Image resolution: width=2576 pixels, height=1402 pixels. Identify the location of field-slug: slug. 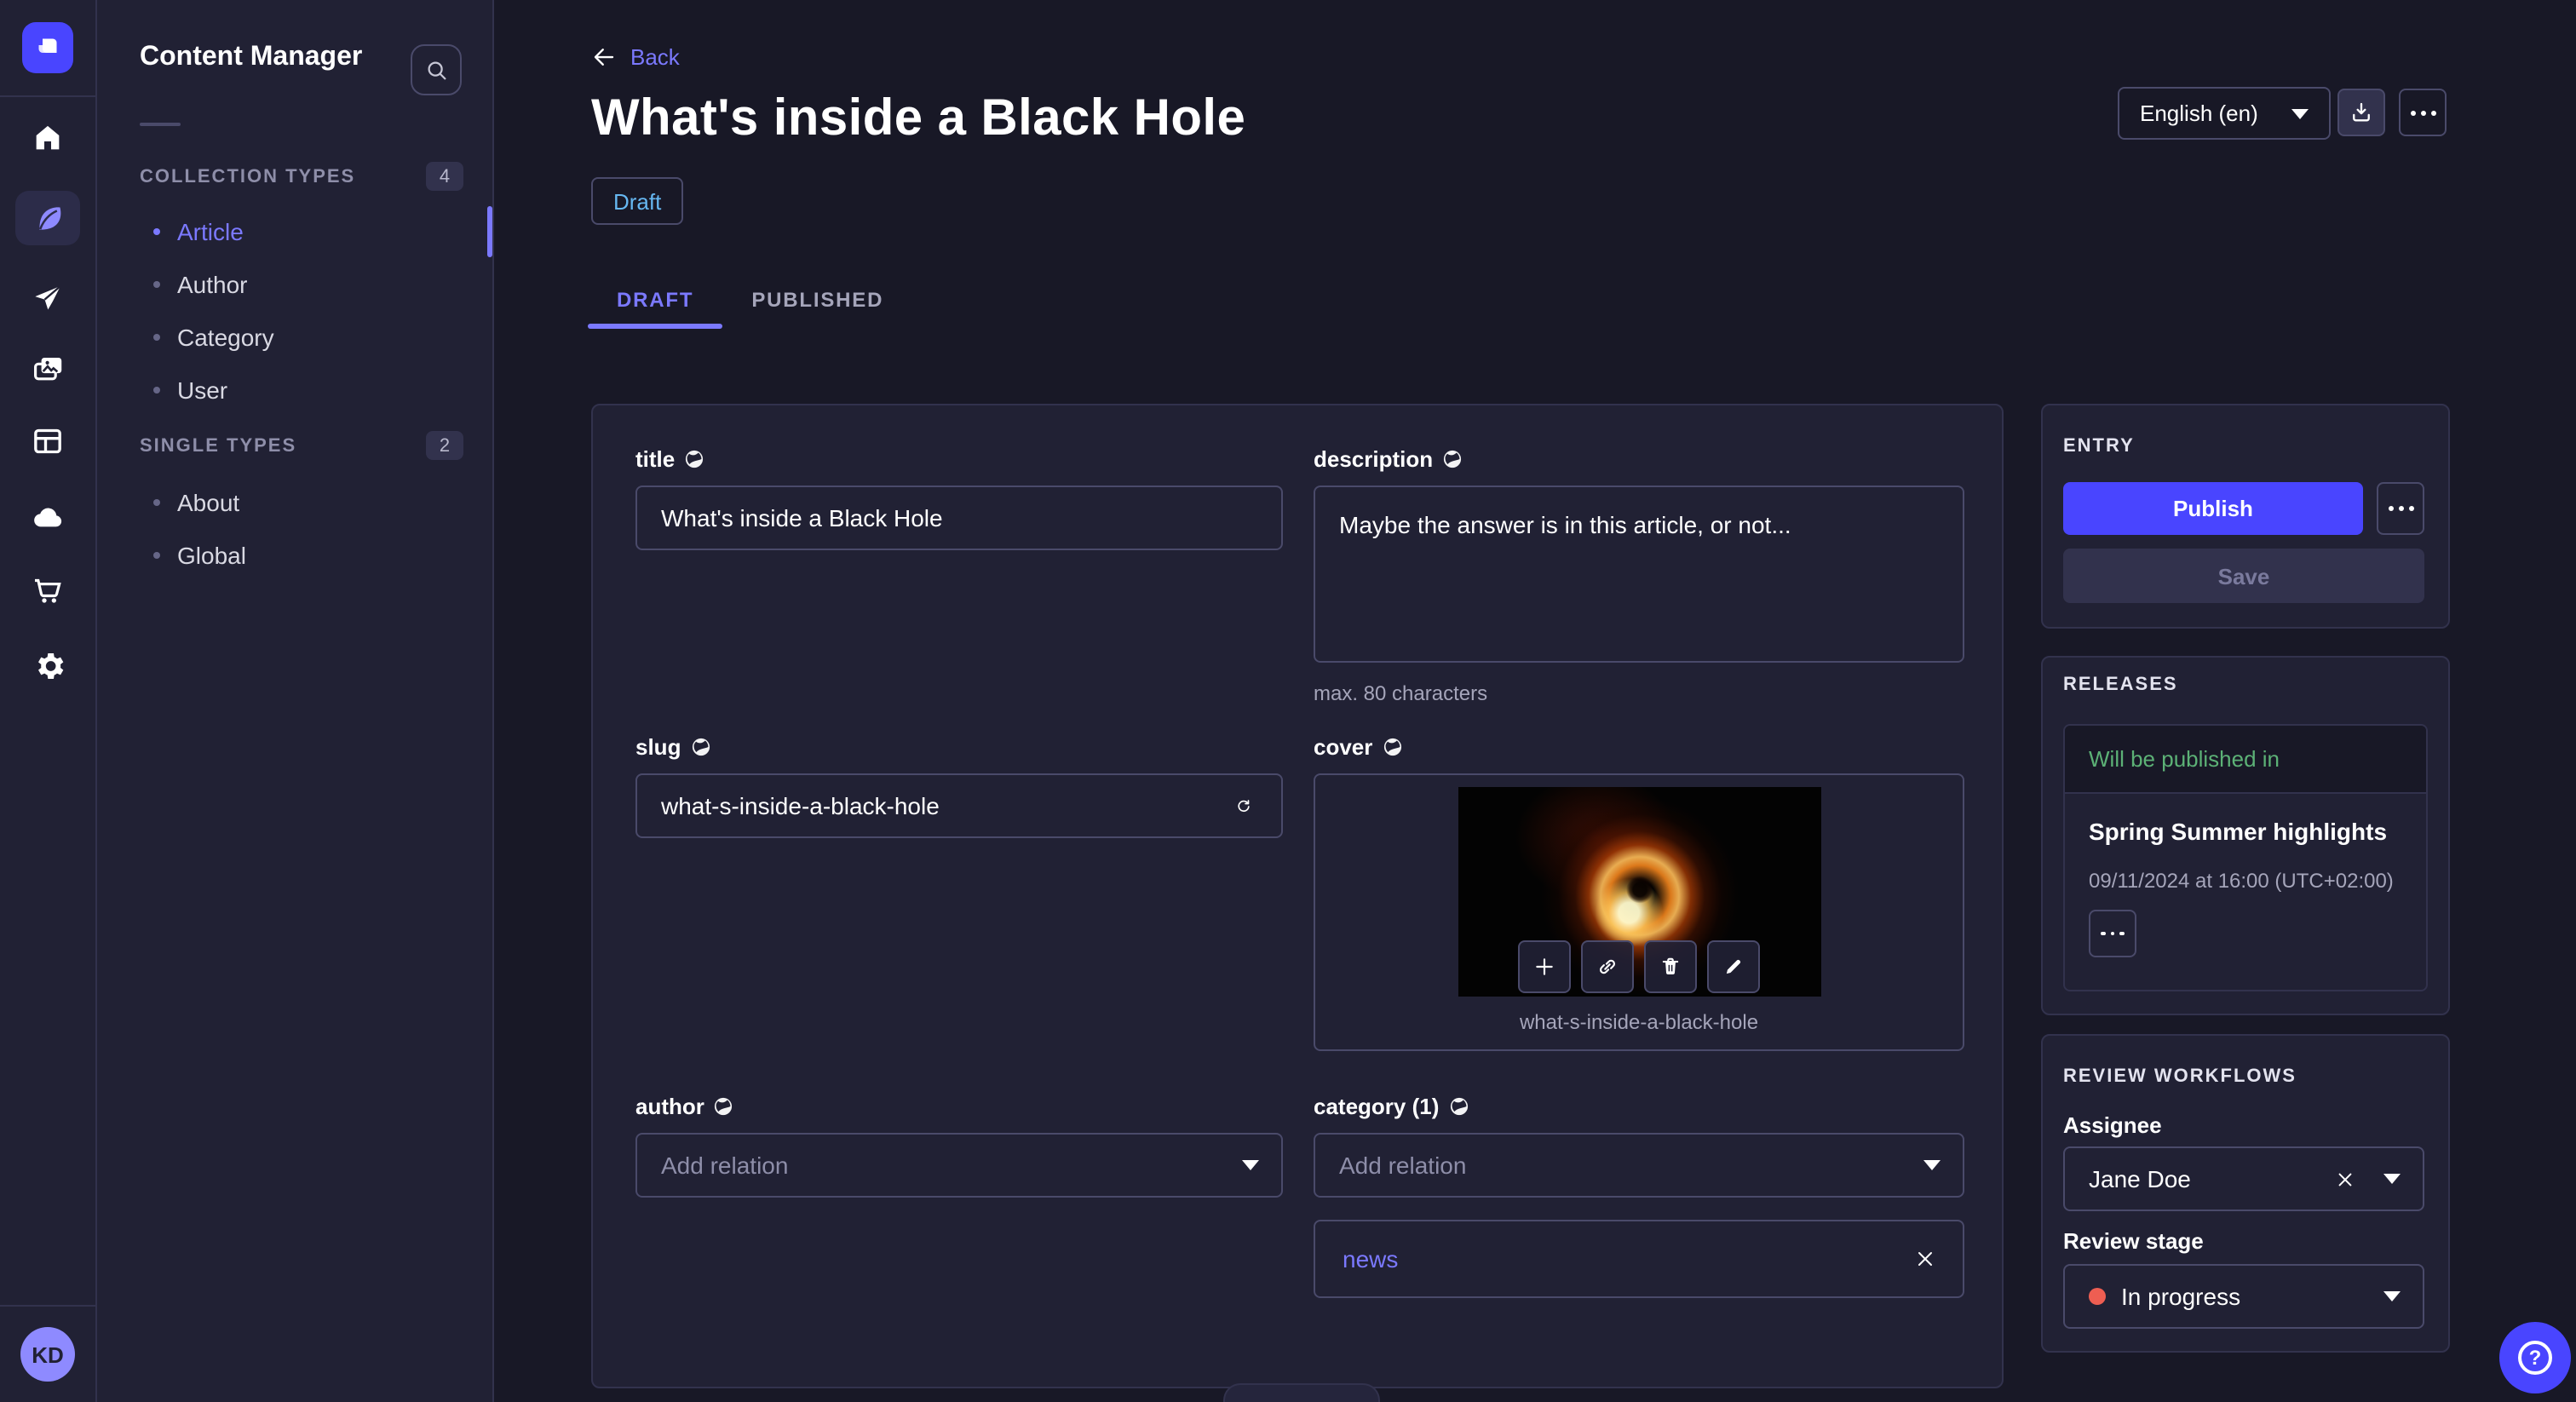
(959, 786).